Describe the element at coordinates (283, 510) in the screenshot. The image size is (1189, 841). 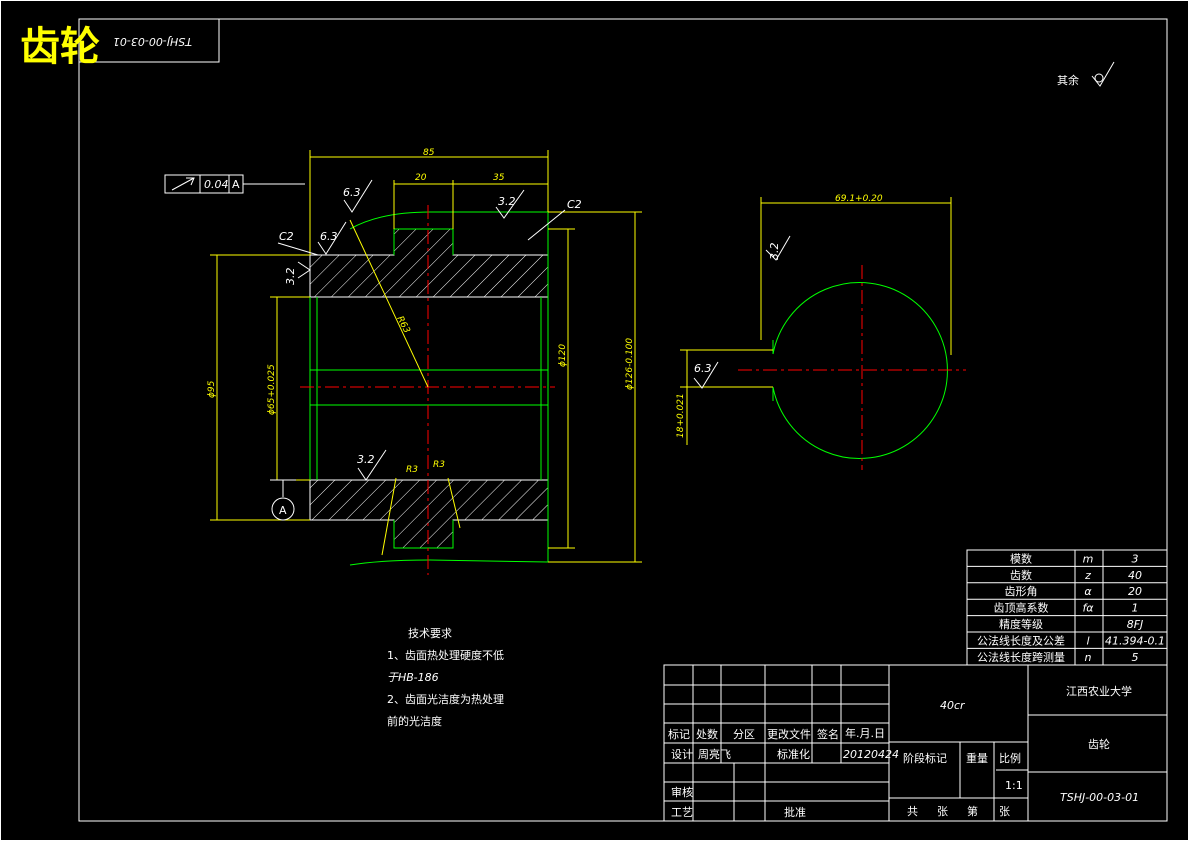
I see `datum-label: A` at that location.